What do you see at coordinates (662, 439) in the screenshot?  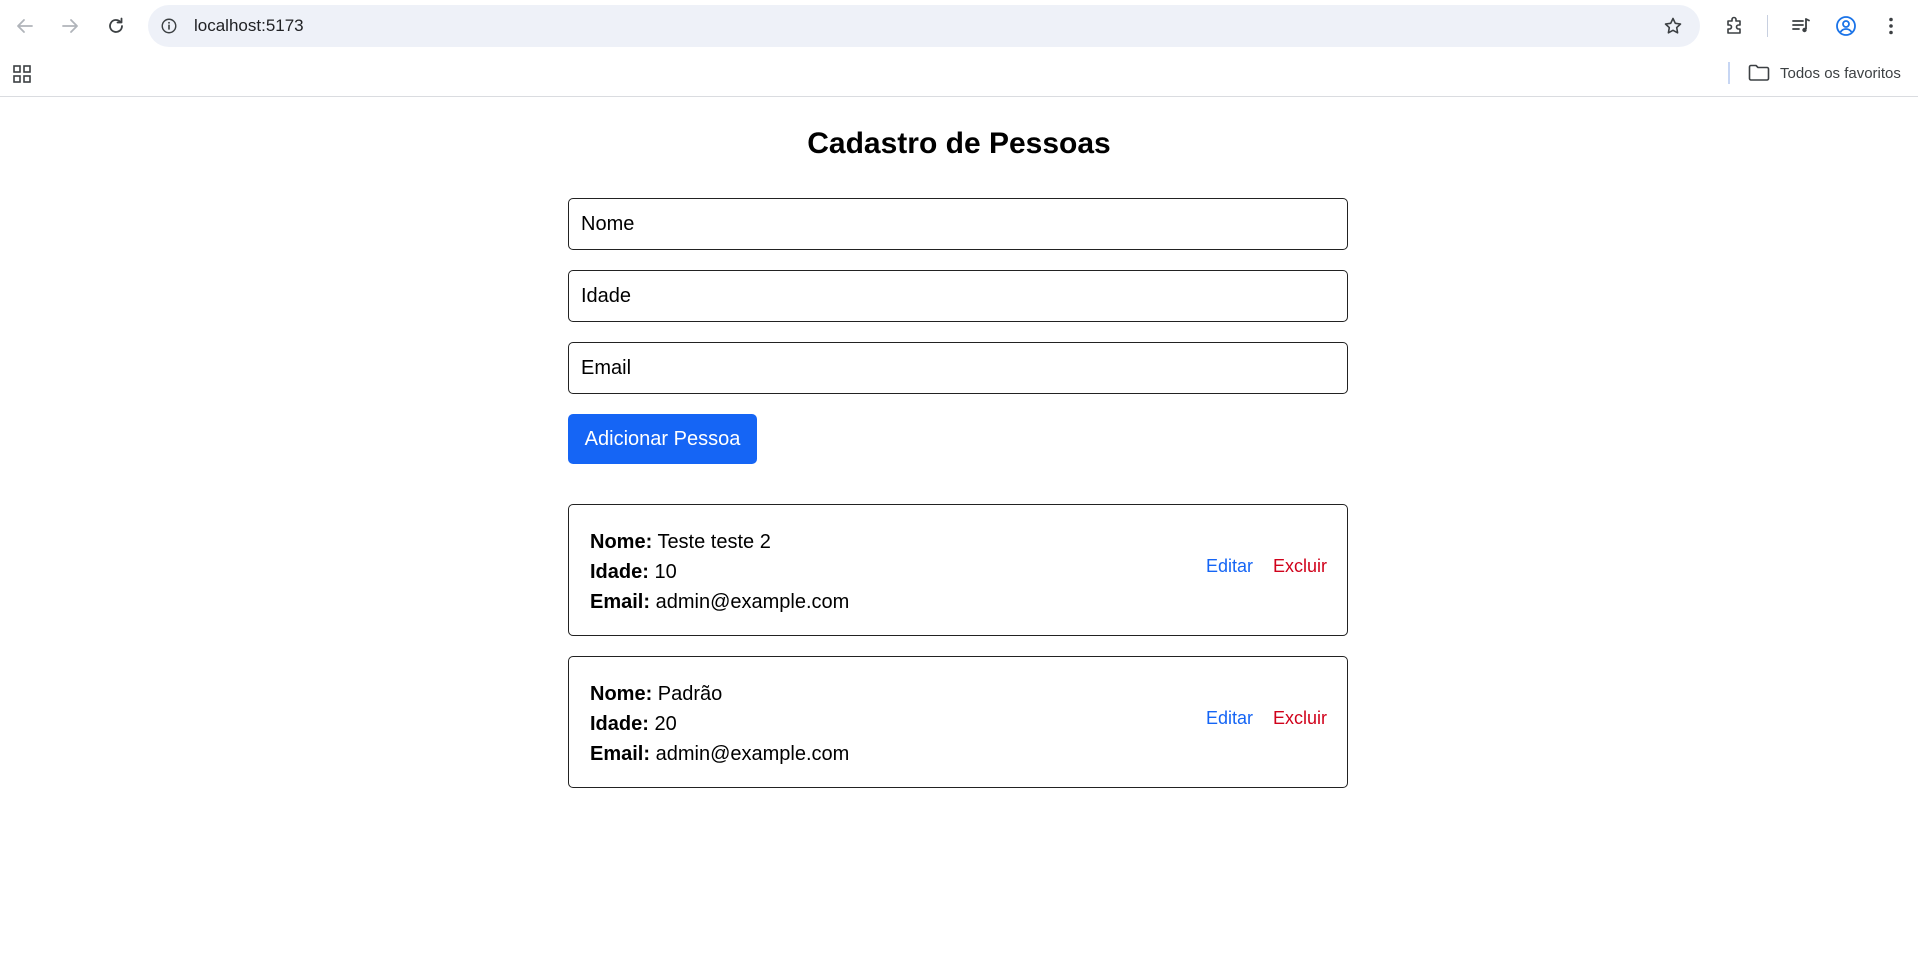 I see `add-person-button: Adicionar Pessoa` at bounding box center [662, 439].